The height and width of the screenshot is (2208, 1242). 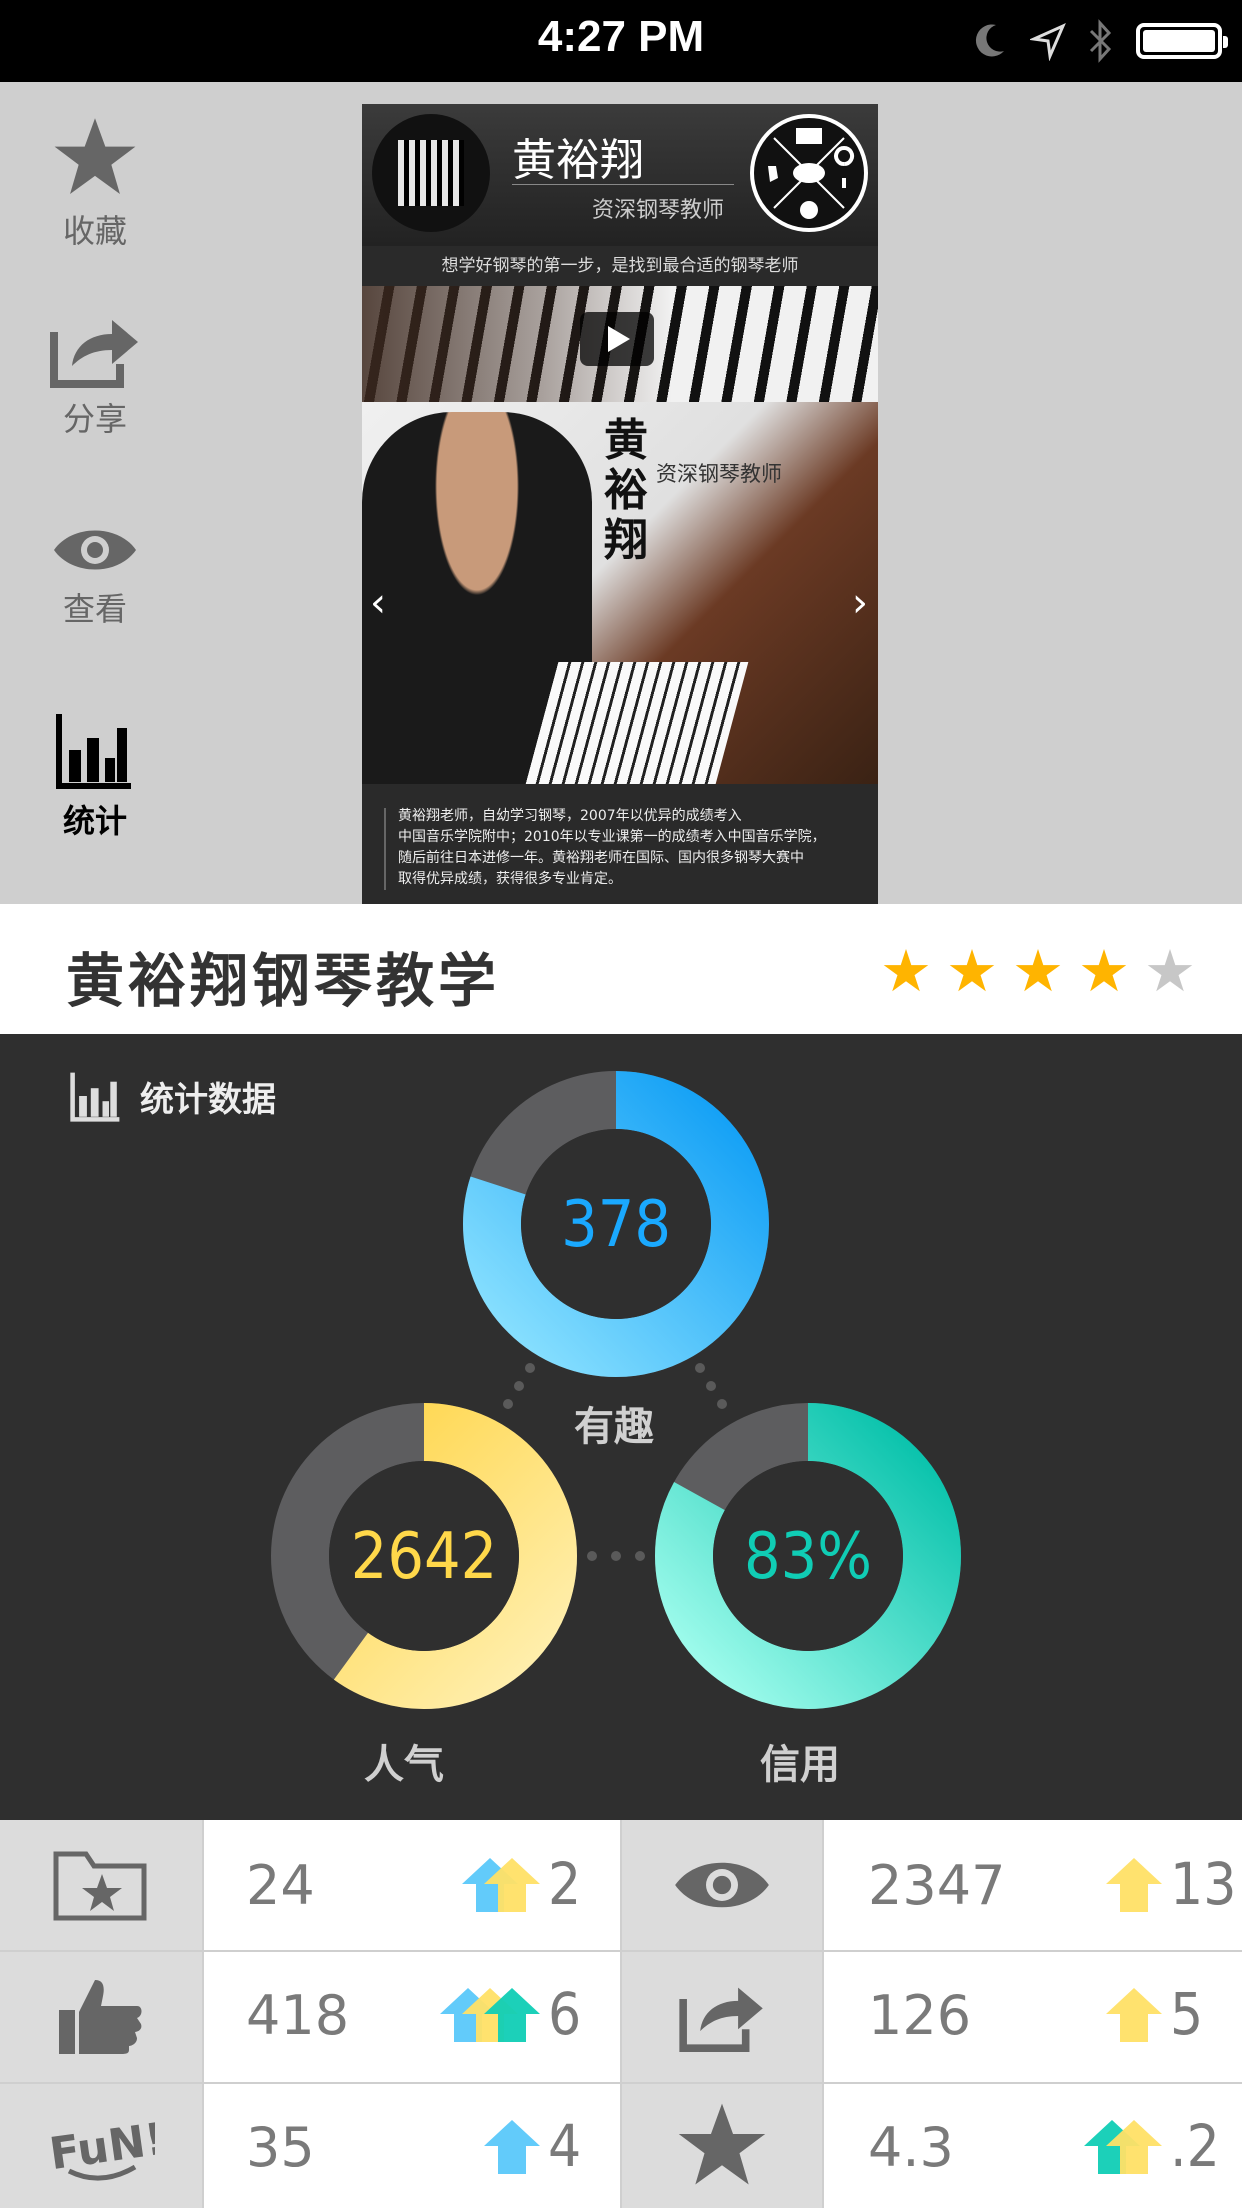 I want to click on stat-delta: 6, so click(x=565, y=2014).